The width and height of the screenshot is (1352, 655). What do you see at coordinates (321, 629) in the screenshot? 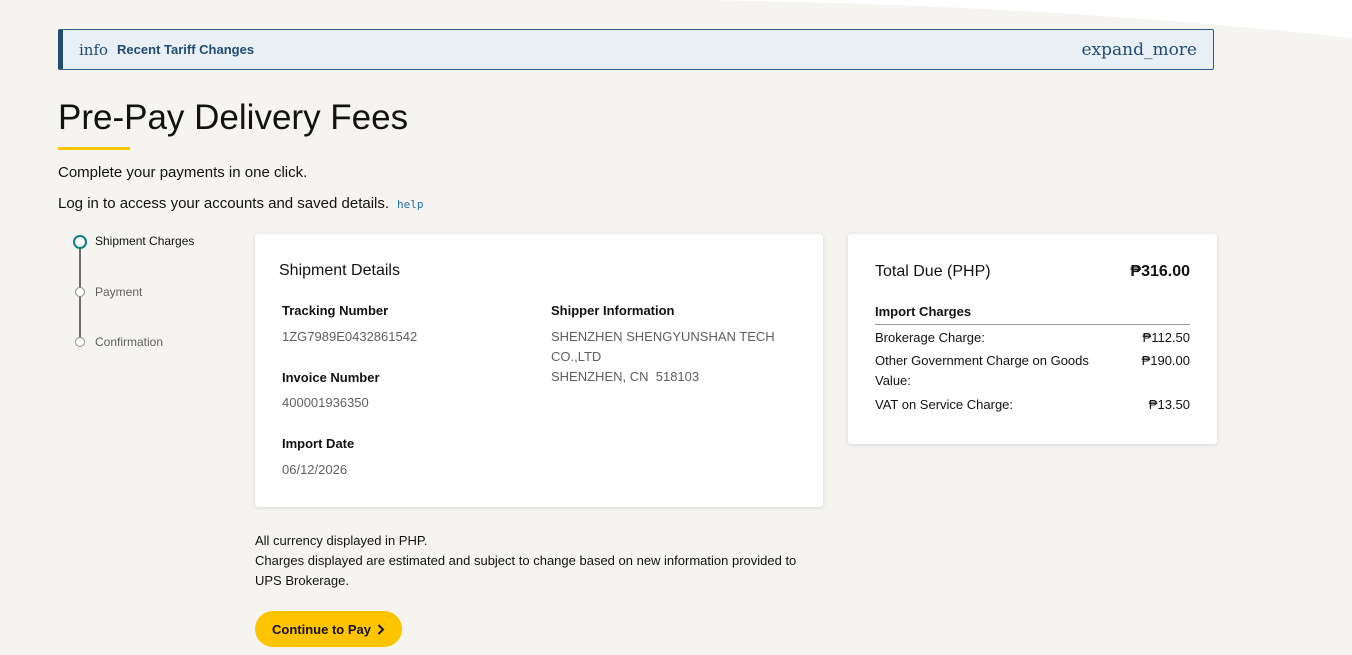
I see `continue-to-pay-label: Continue to Pay` at bounding box center [321, 629].